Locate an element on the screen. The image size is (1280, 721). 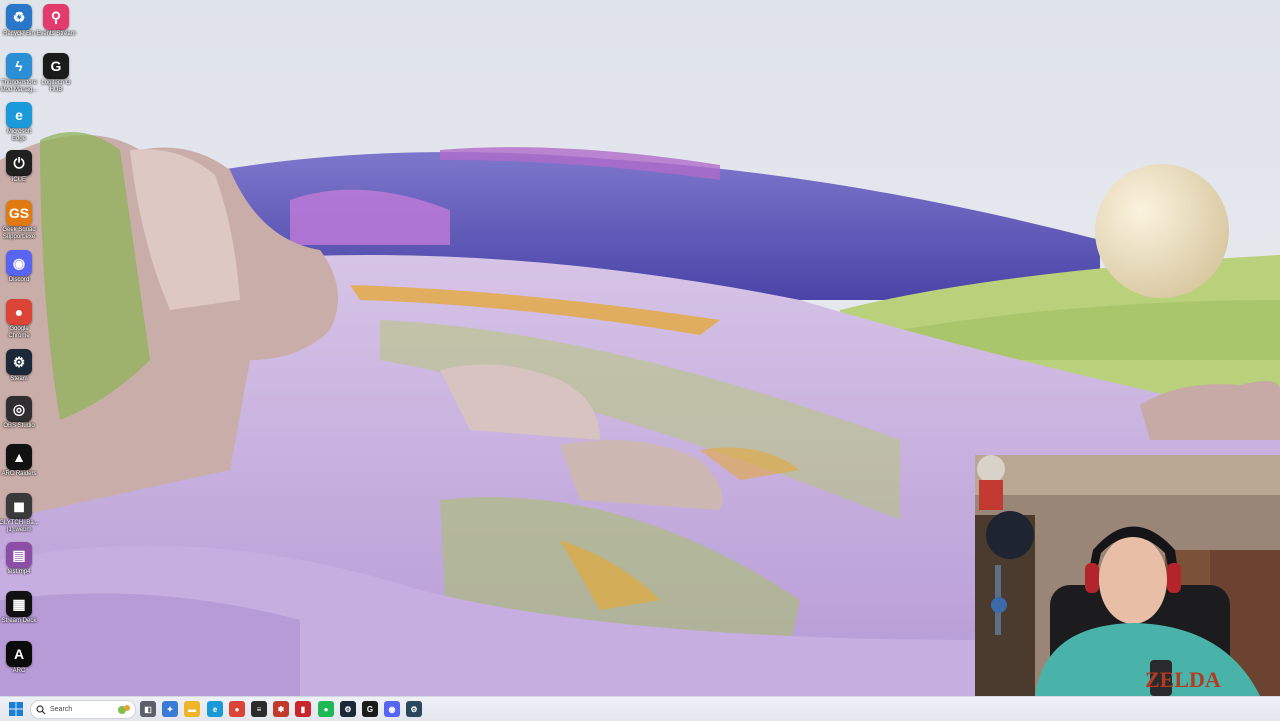
desktop-icon-label: test.mp4 is located at coordinates (19, 572).